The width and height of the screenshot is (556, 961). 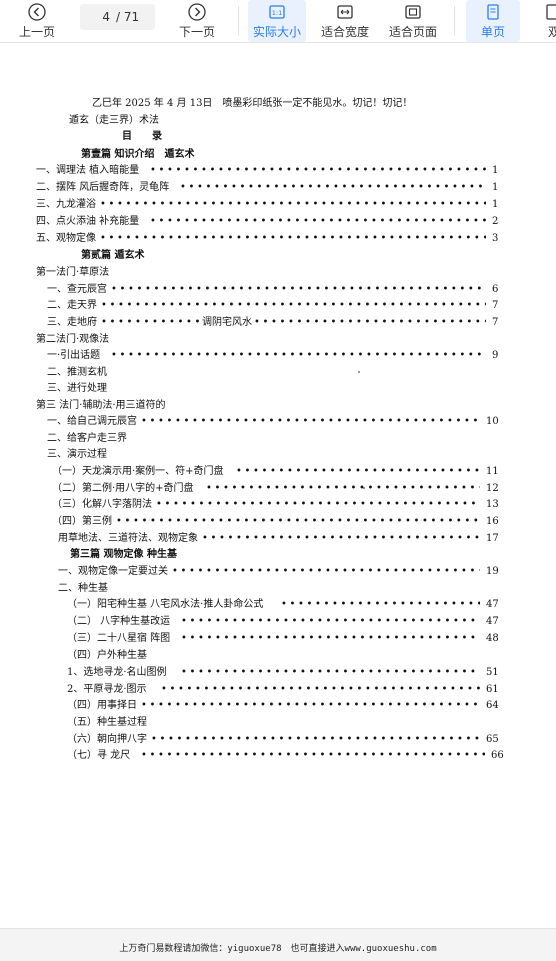 What do you see at coordinates (492, 638) in the screenshot?
I see `toc-page-number: 48` at bounding box center [492, 638].